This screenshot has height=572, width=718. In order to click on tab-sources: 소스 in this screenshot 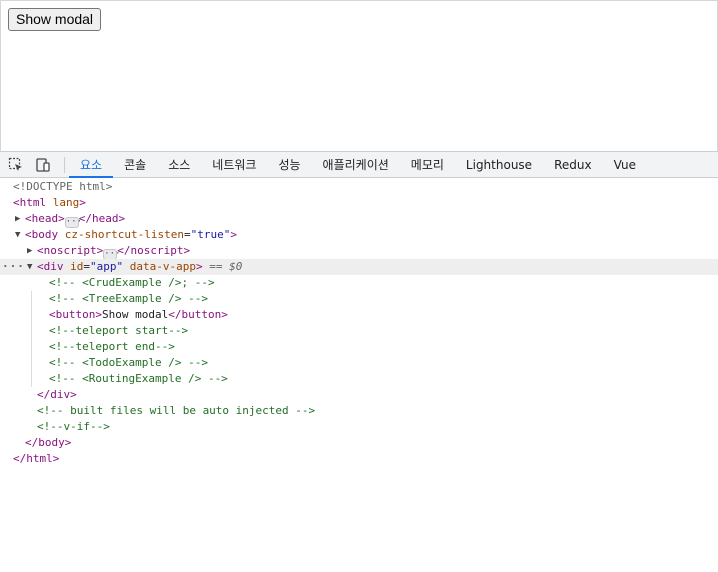, I will do `click(179, 165)`.